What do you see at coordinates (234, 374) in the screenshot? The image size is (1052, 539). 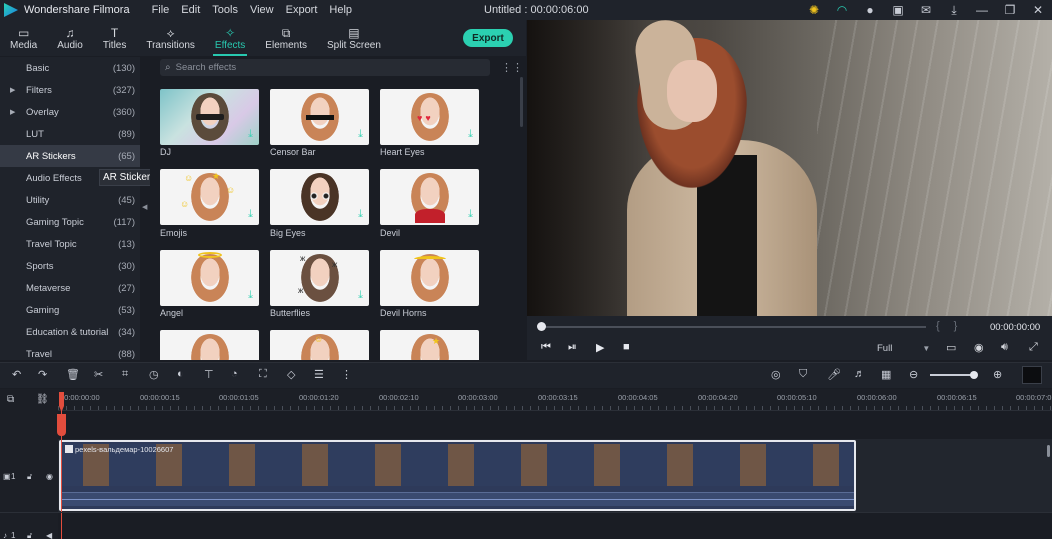 I see `duration-icon: ◔` at bounding box center [234, 374].